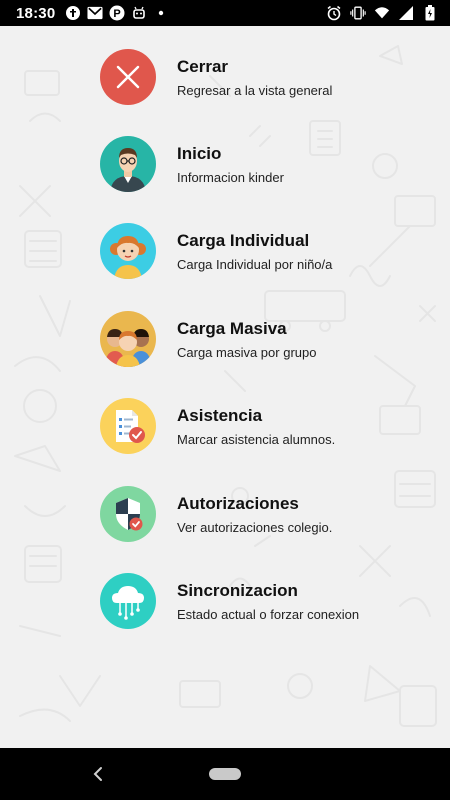 The image size is (450, 800). I want to click on attendance-checklist-icon, so click(128, 426).